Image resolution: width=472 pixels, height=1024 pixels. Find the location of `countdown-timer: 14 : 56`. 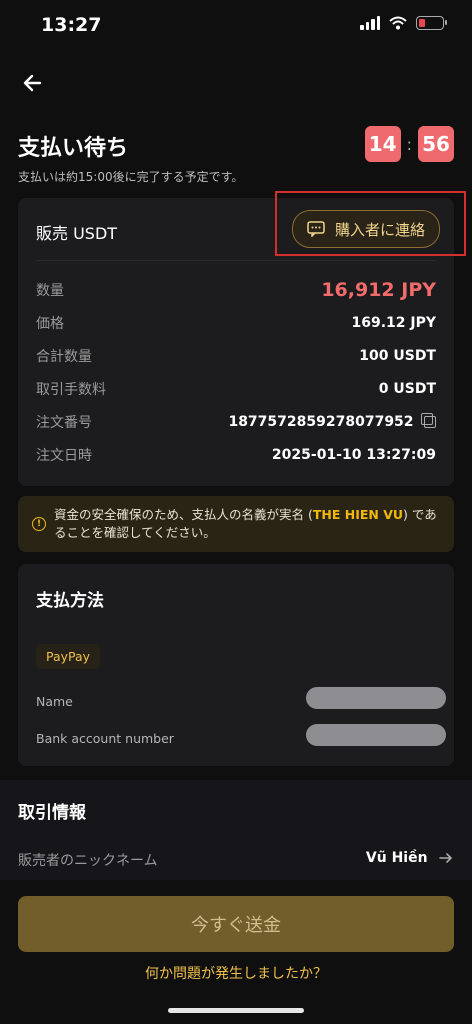

countdown-timer: 14 : 56 is located at coordinates (409, 144).